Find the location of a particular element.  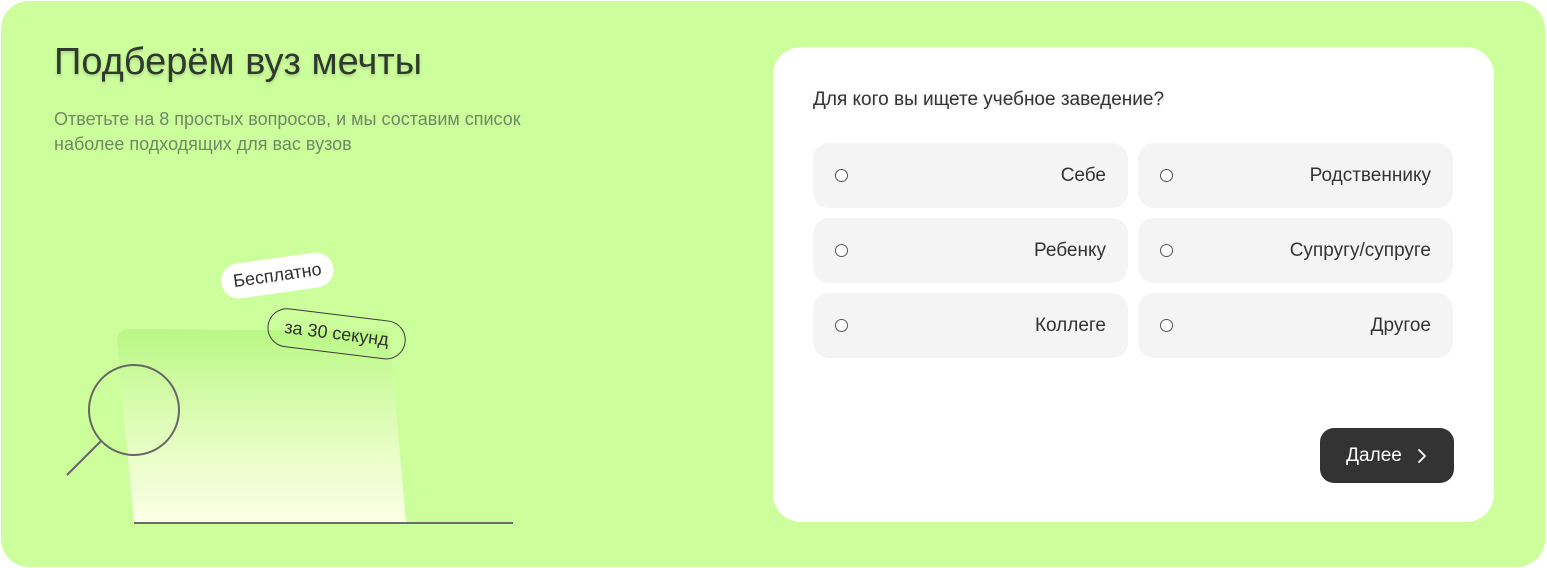

option-spouse: Супругу/супруге is located at coordinates (1295, 250).